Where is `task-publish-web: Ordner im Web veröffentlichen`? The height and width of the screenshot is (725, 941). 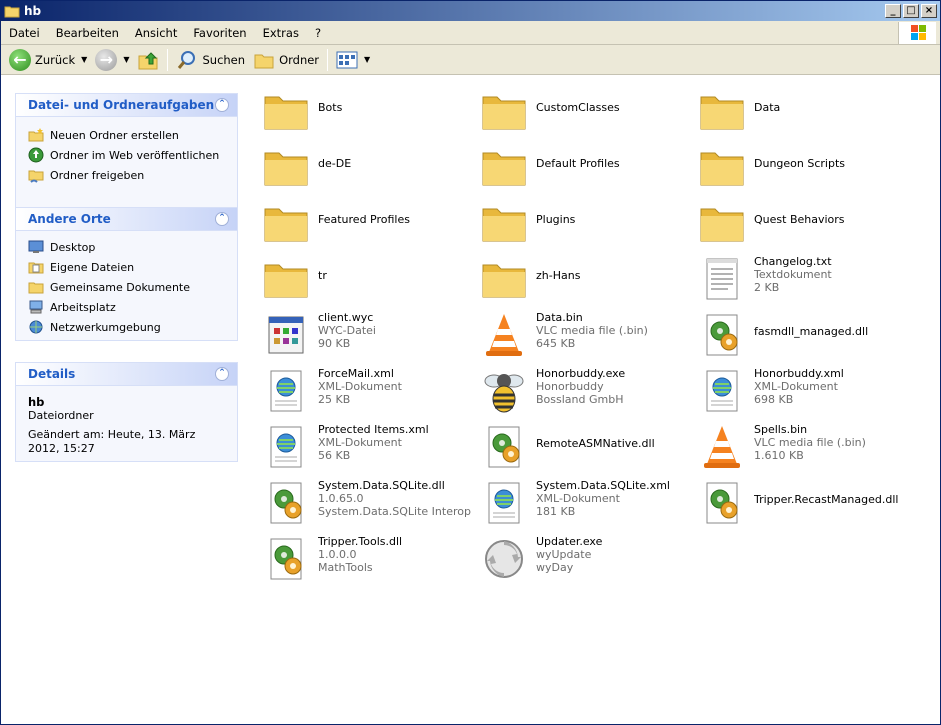
task-publish-web: Ordner im Web veröffentlichen is located at coordinates (127, 155).